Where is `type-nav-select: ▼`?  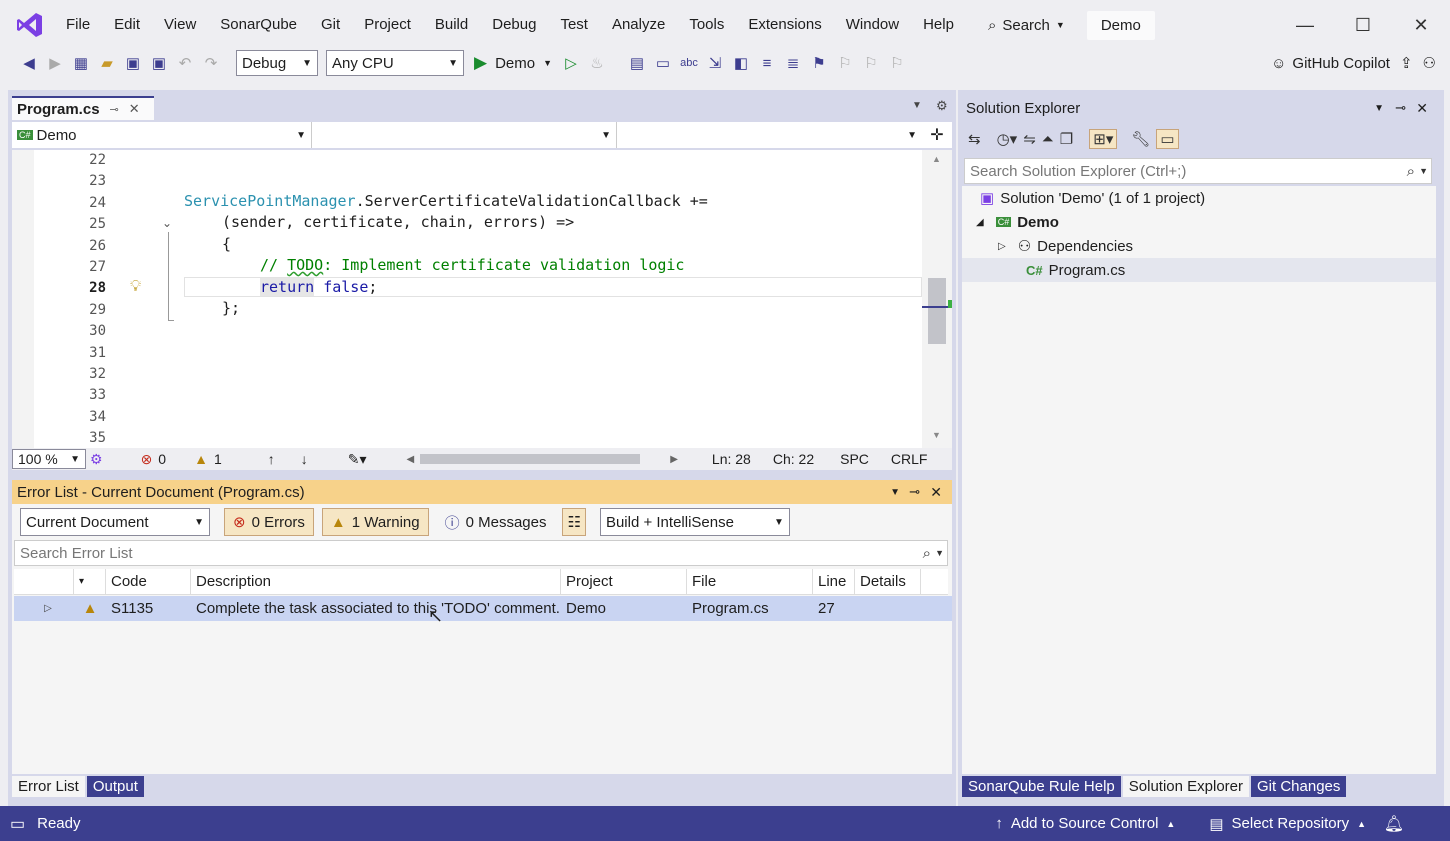
type-nav-select: ▼ is located at coordinates (464, 135).